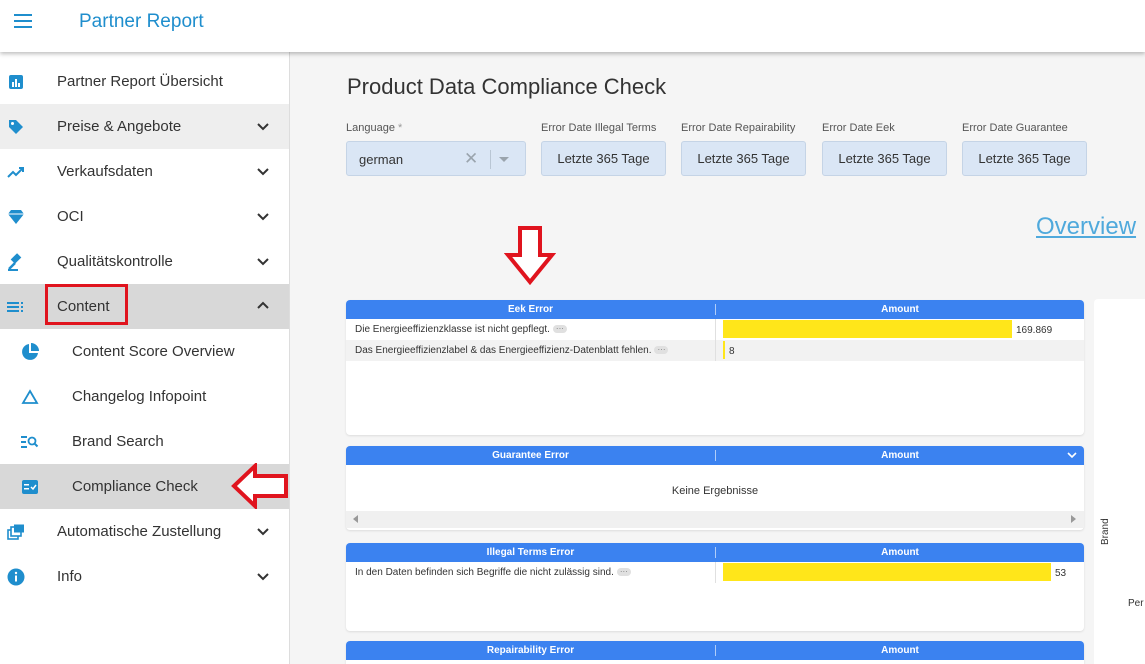 This screenshot has width=1145, height=664. I want to click on sidebar-item-automatische-zustellung: Automatische Zustellung, so click(144, 531).